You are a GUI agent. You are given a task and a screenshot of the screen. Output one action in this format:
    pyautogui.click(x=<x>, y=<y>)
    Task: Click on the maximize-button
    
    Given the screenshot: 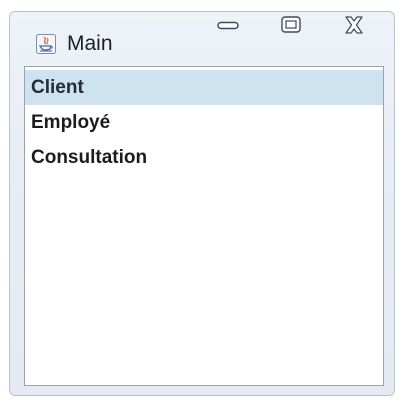 What is the action you would take?
    pyautogui.click(x=291, y=27)
    